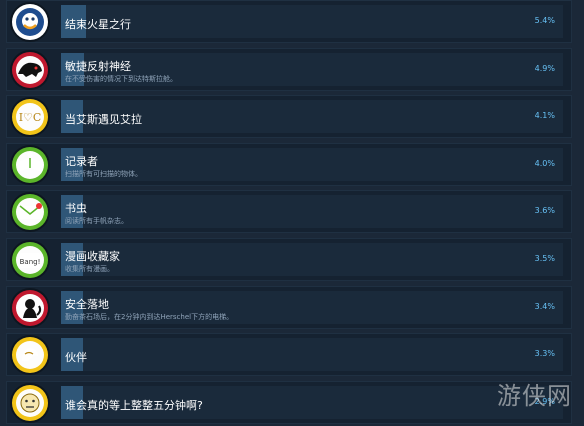 This screenshot has width=584, height=426. What do you see at coordinates (89, 269) in the screenshot?
I see `achievement-description: 收集所有漫画。` at bounding box center [89, 269].